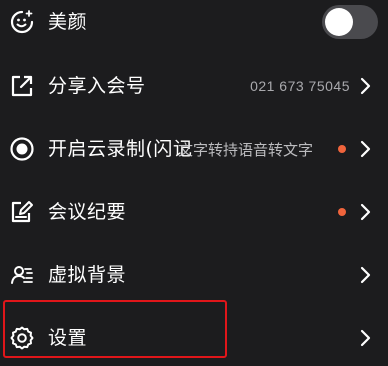 The height and width of the screenshot is (366, 388). I want to click on beauty-smile-icon, so click(22, 22).